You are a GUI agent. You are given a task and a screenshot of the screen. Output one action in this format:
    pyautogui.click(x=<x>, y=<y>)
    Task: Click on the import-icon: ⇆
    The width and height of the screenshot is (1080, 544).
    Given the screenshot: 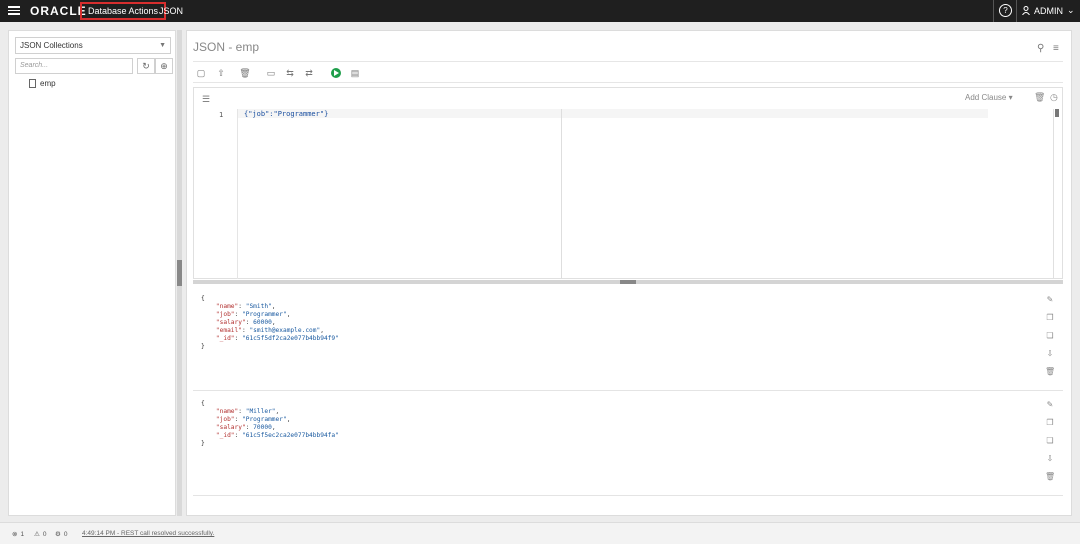 What is the action you would take?
    pyautogui.click(x=290, y=73)
    